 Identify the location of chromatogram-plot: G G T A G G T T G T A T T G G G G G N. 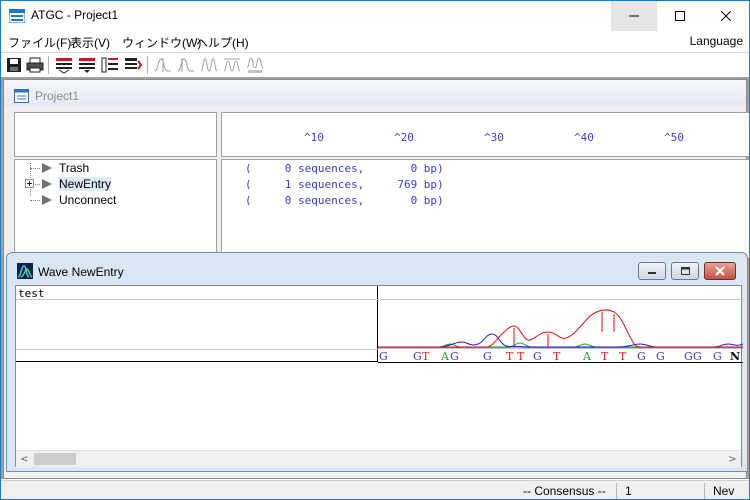
(560, 324).